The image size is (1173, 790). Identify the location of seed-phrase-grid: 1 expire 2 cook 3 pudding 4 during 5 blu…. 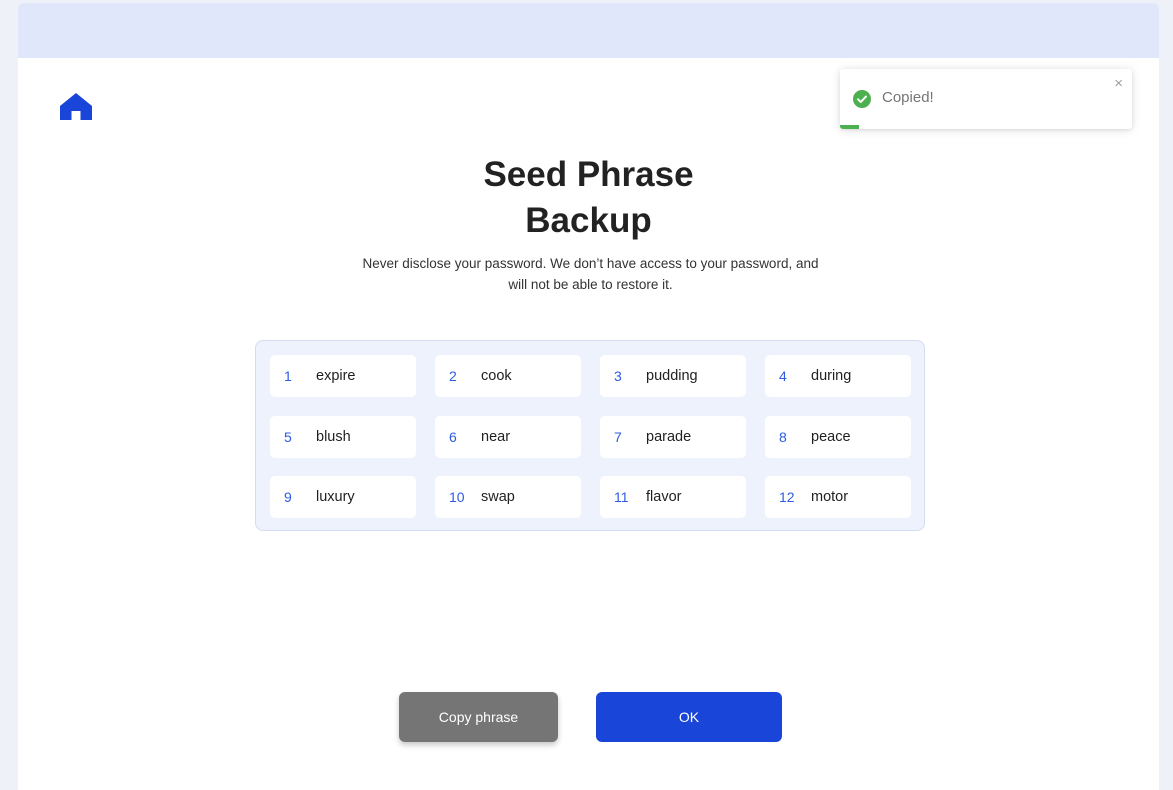
(590, 435).